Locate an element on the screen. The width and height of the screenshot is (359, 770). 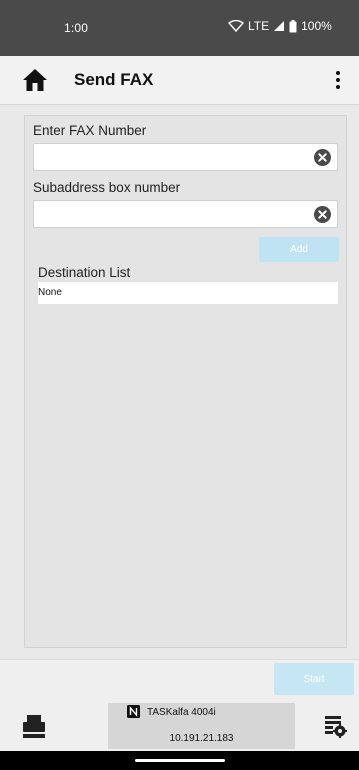
device-ip: 10.191.21.183 is located at coordinates (201, 738).